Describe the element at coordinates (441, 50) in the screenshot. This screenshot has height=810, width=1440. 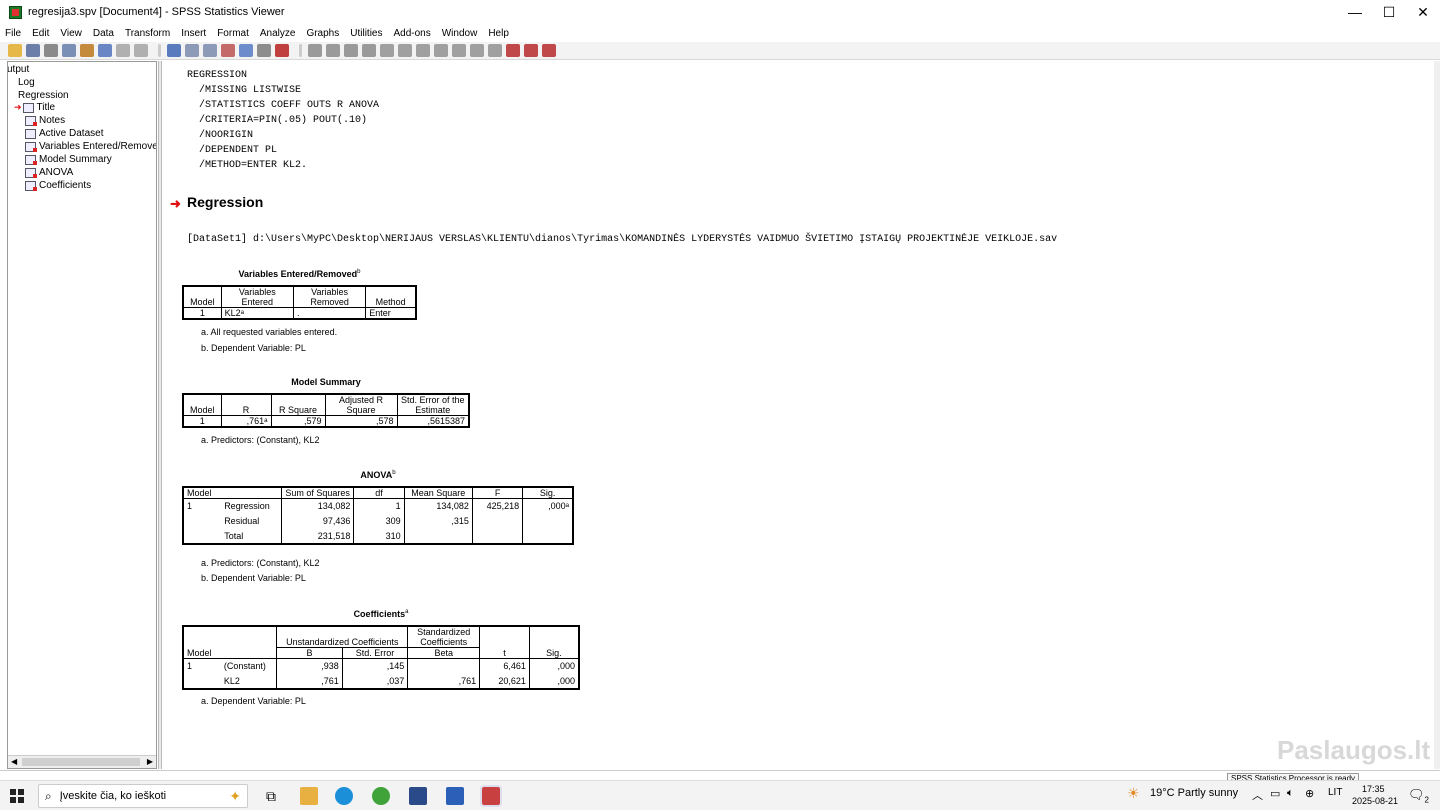
I see `add-icon` at that location.